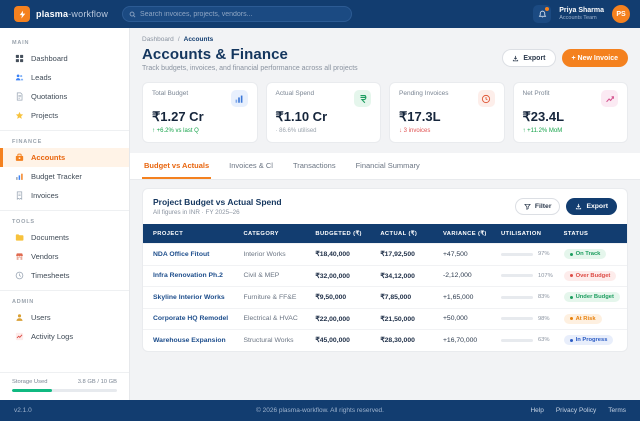 The image size is (640, 421). What do you see at coordinates (332, 319) in the screenshot?
I see `cell-budgeted: ₹22,00,000` at bounding box center [332, 319].